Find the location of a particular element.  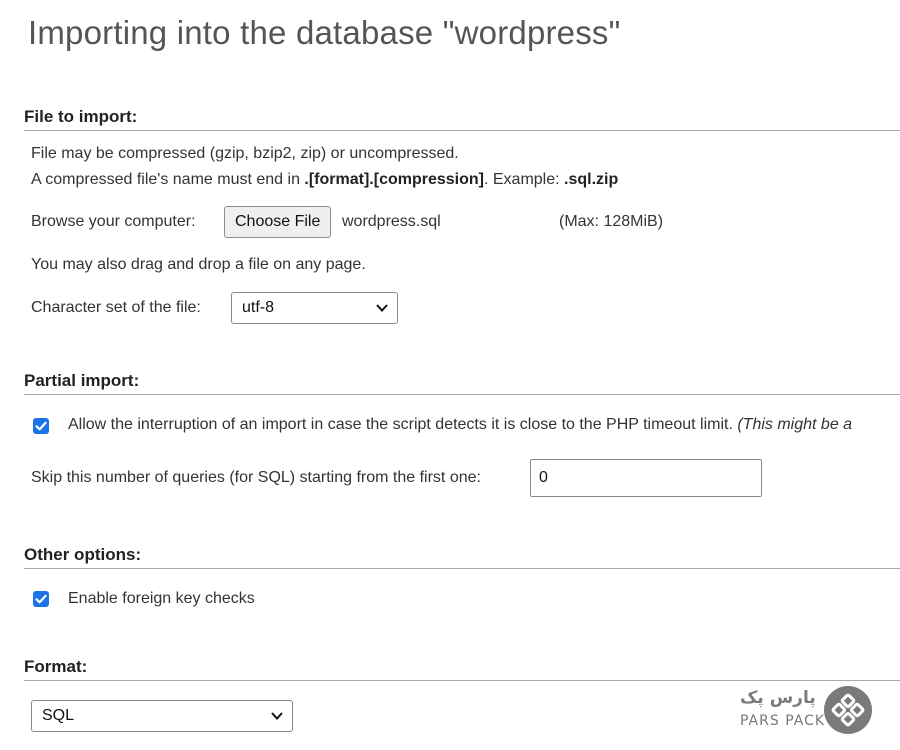

svg-text: PARS PACK is located at coordinates (782, 721).